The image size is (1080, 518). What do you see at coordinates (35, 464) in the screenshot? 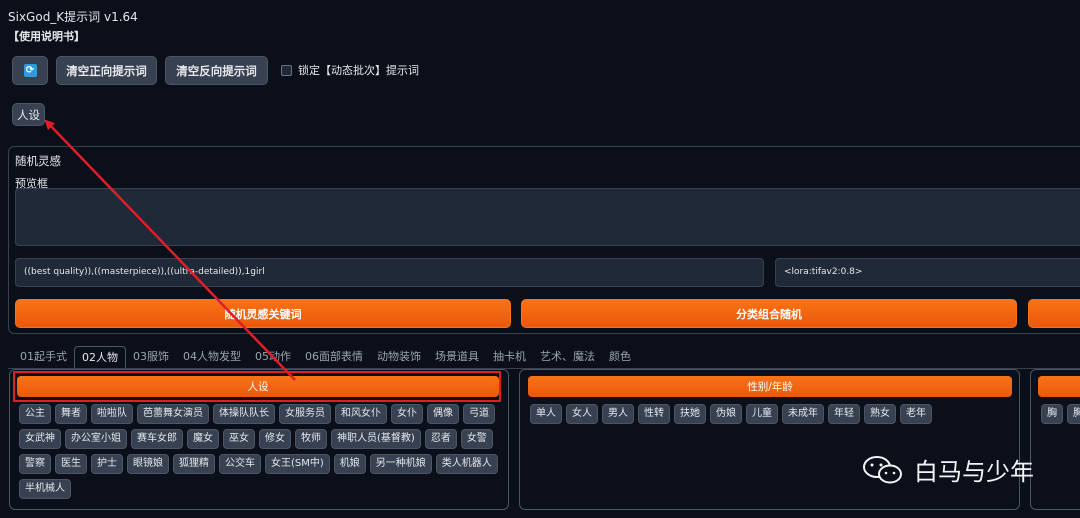
I see `persona-tag: 警察` at bounding box center [35, 464].